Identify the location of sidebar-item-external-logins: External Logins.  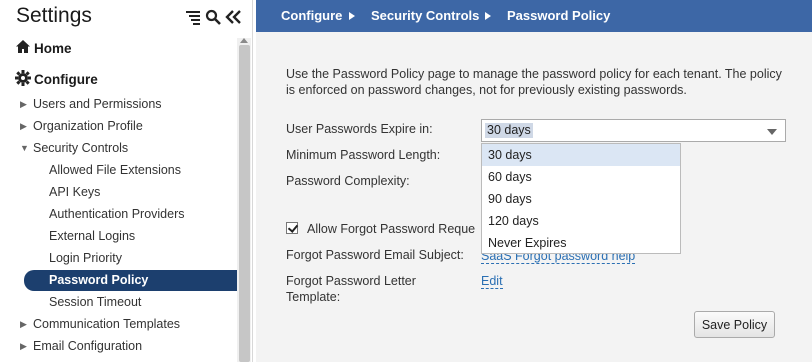
(92, 236).